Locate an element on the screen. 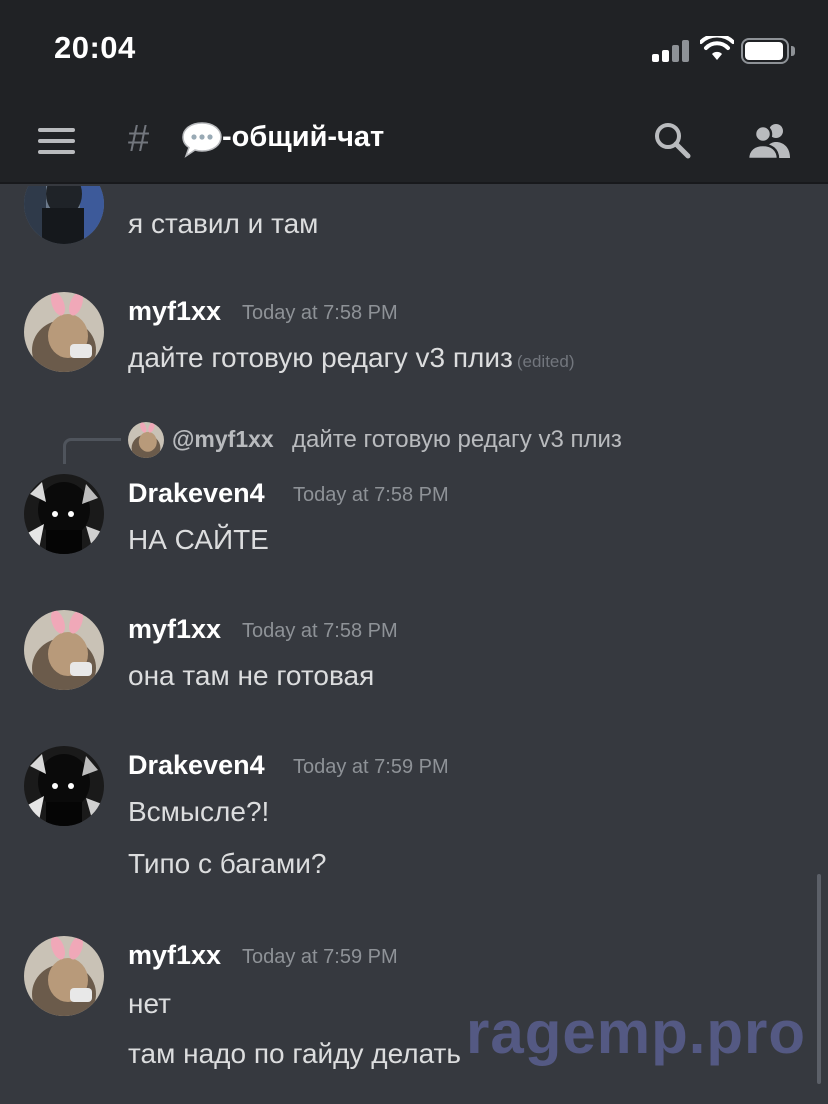 Image resolution: width=828 pixels, height=1104 pixels. message-text: нет is located at coordinates (149, 1003).